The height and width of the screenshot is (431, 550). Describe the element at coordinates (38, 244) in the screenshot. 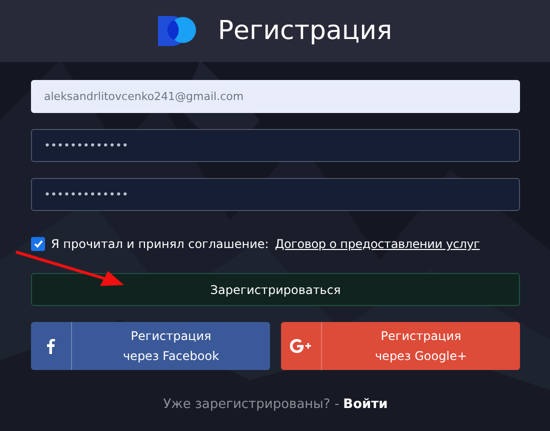

I see `agreement-checkbox` at that location.